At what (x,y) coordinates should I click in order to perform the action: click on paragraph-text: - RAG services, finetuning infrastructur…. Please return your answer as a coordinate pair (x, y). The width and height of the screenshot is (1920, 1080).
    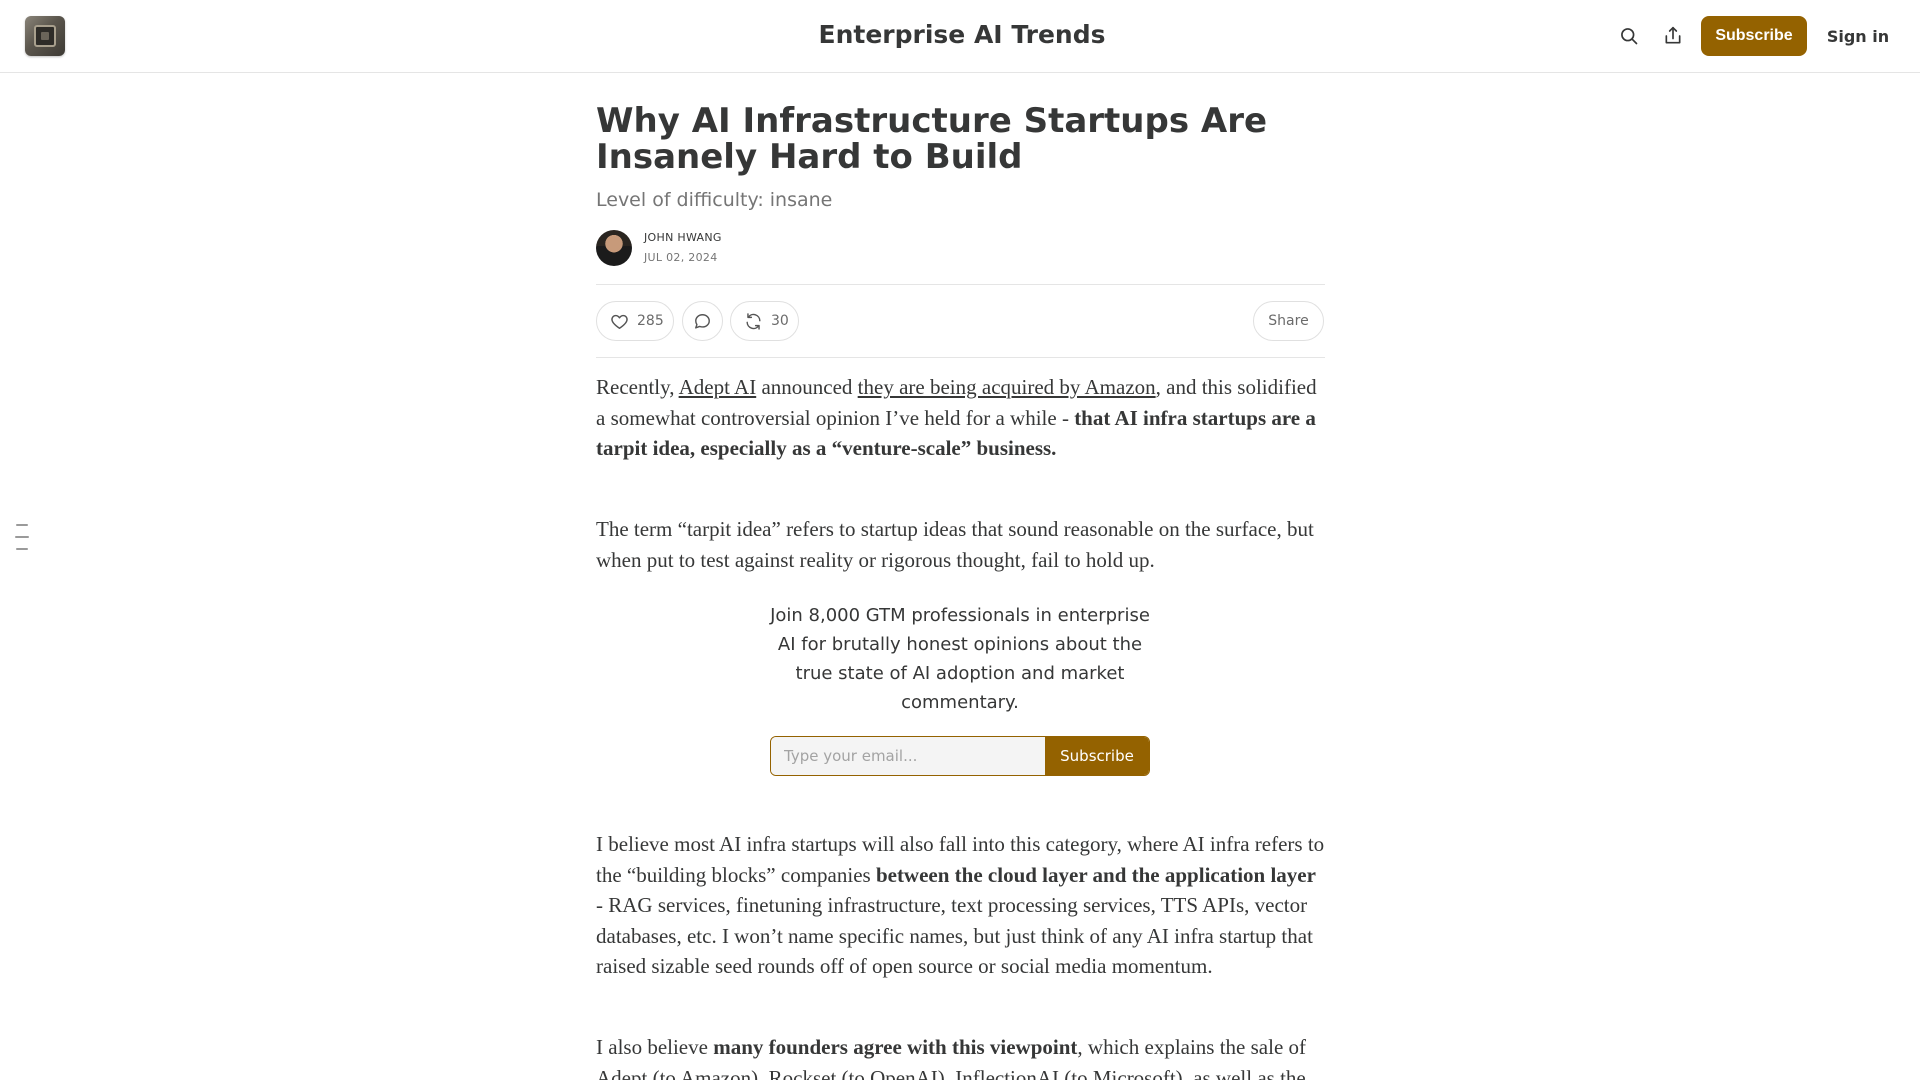
    Looking at the image, I should click on (954, 935).